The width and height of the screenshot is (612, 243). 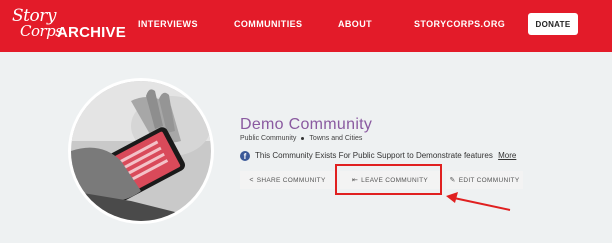 What do you see at coordinates (268, 24) in the screenshot?
I see `nav-communities: COMMUNITIES` at bounding box center [268, 24].